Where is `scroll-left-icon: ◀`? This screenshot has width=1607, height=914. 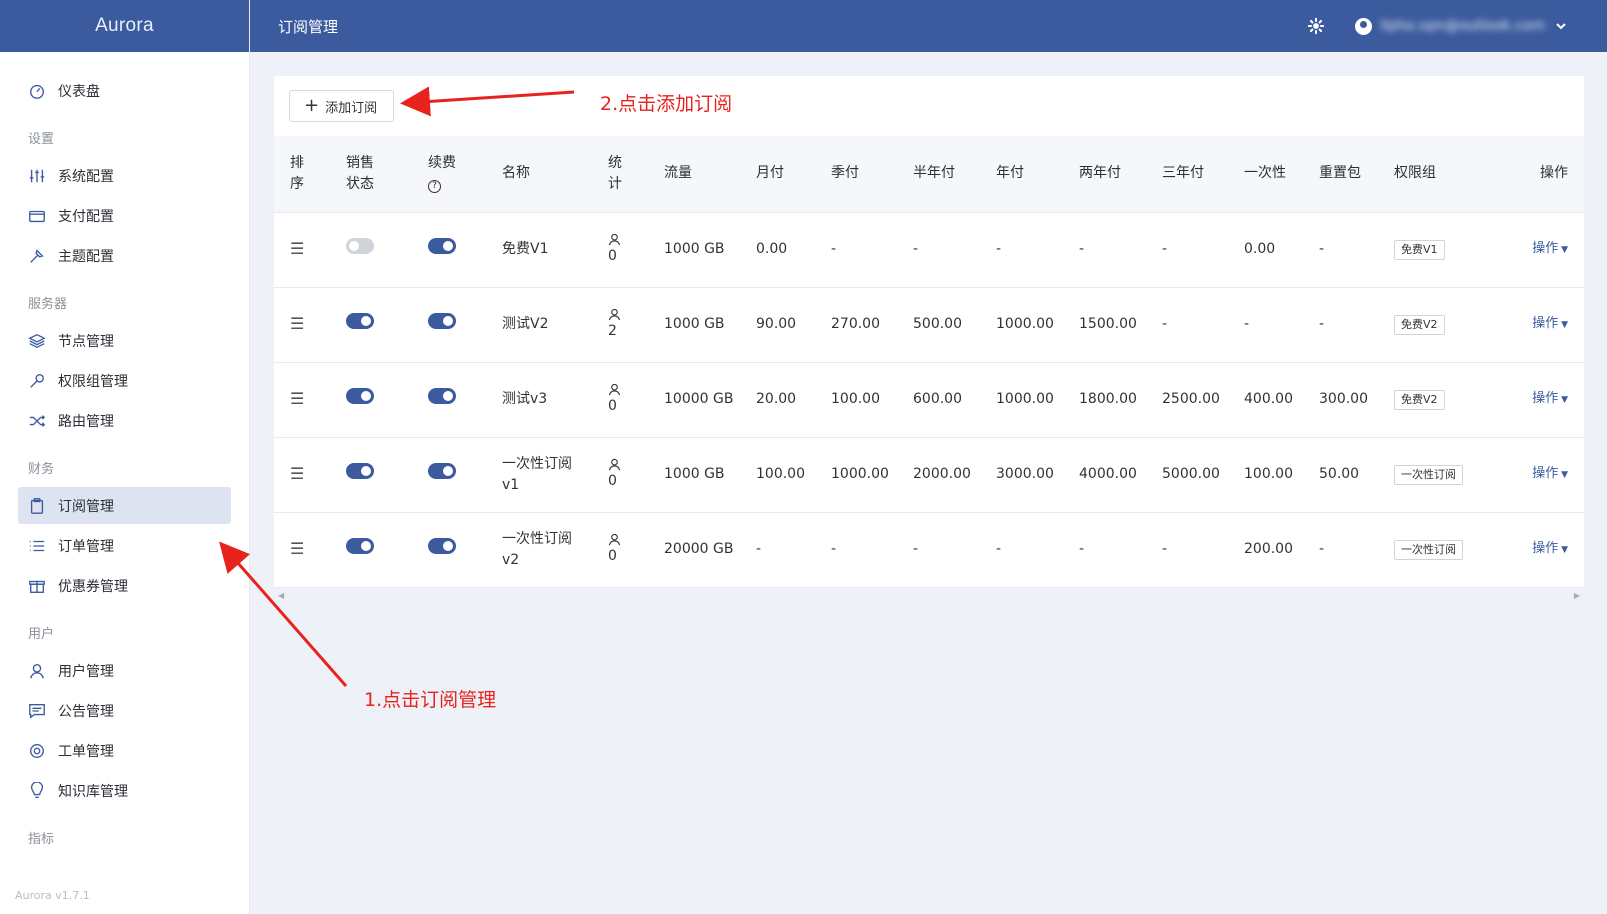
scroll-left-icon: ◀ is located at coordinates (281, 595).